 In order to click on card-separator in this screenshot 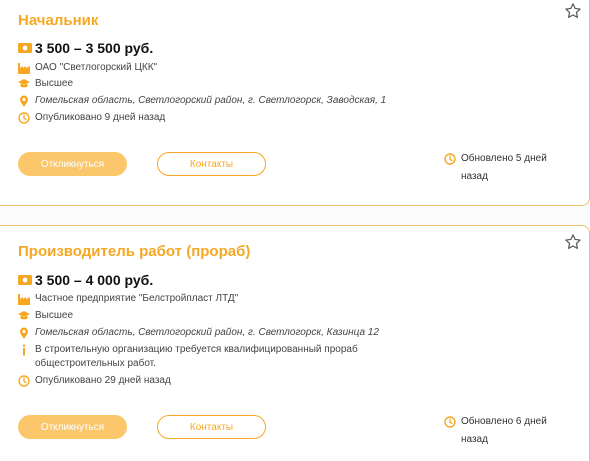, I will do `click(295, 215)`.